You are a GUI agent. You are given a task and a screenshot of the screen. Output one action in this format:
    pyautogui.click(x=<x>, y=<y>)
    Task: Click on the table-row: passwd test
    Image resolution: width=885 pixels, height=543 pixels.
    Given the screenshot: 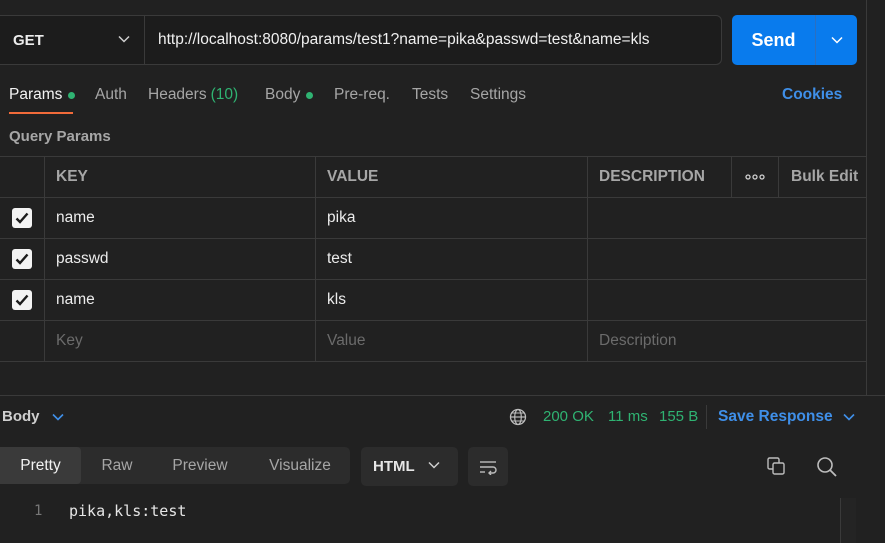 What is the action you would take?
    pyautogui.click(x=433, y=259)
    